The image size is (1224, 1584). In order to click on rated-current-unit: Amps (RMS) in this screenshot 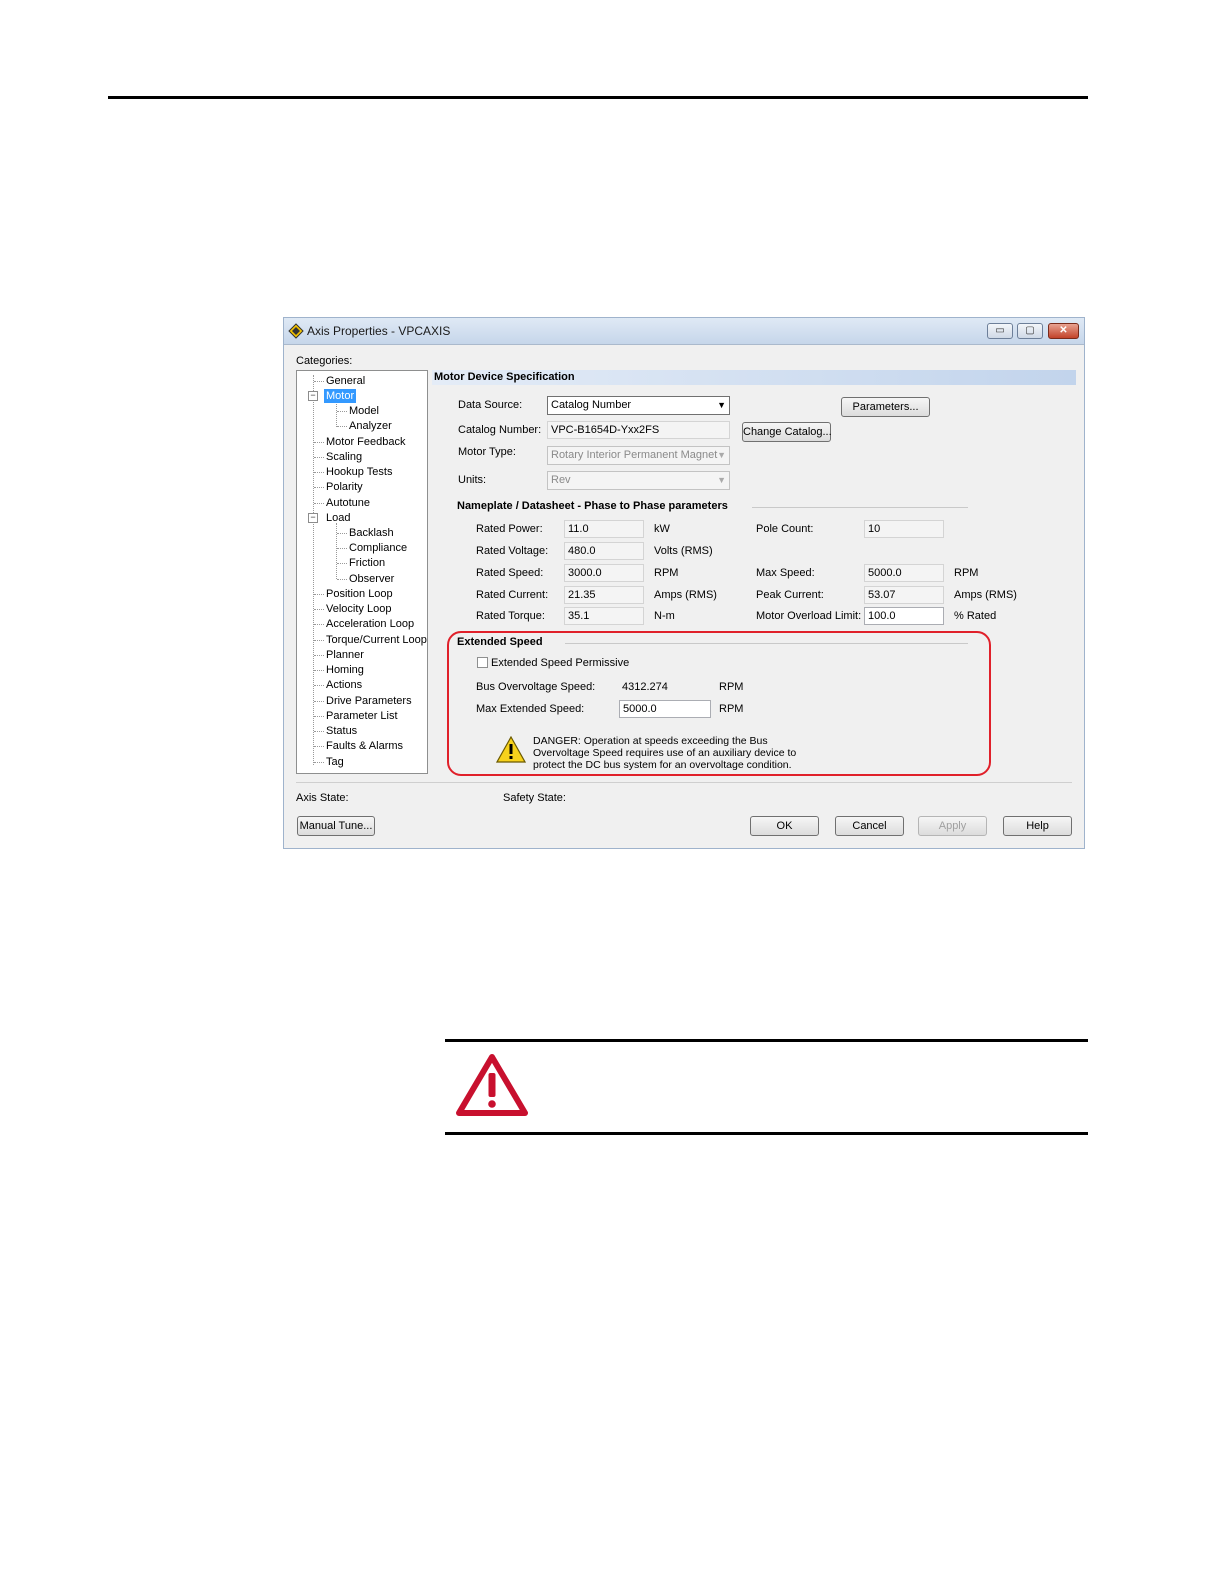, I will do `click(685, 595)`.